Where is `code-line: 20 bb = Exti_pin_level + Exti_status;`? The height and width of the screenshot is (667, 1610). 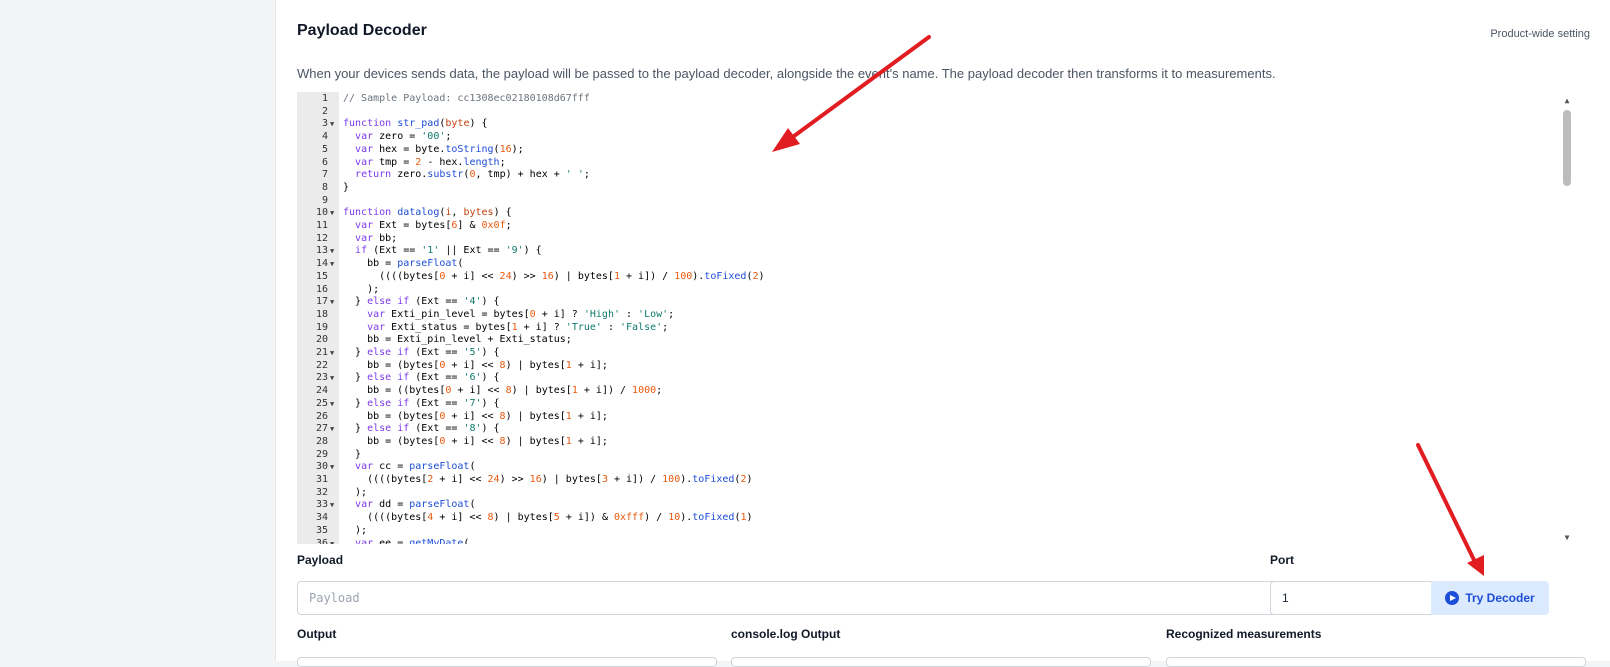 code-line: 20 bb = Exti_pin_level + Exti_status; is located at coordinates (935, 340).